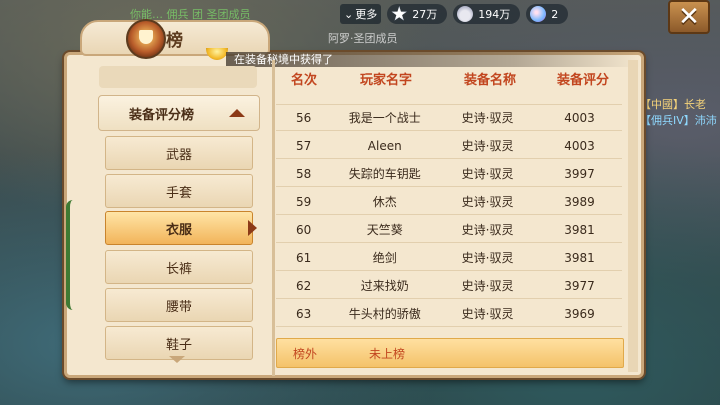 This screenshot has width=720, height=405. I want to click on cell-rank: 57, so click(304, 145).